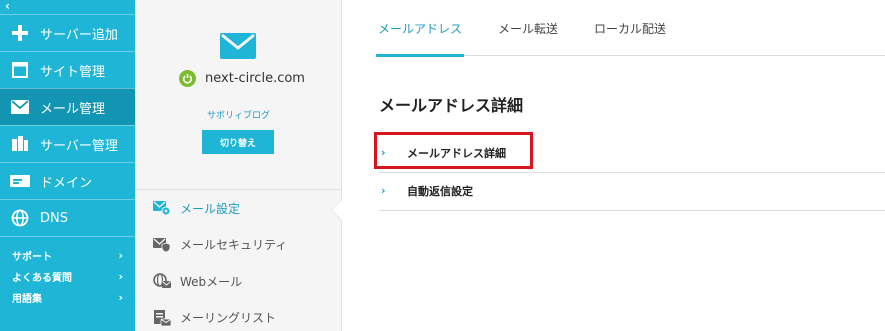 This screenshot has height=331, width=885. Describe the element at coordinates (162, 245) in the screenshot. I see `mail-security-icon` at that location.